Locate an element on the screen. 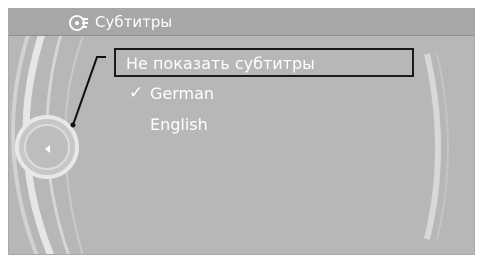 The image size is (483, 262). menu-item-label: English is located at coordinates (179, 124).